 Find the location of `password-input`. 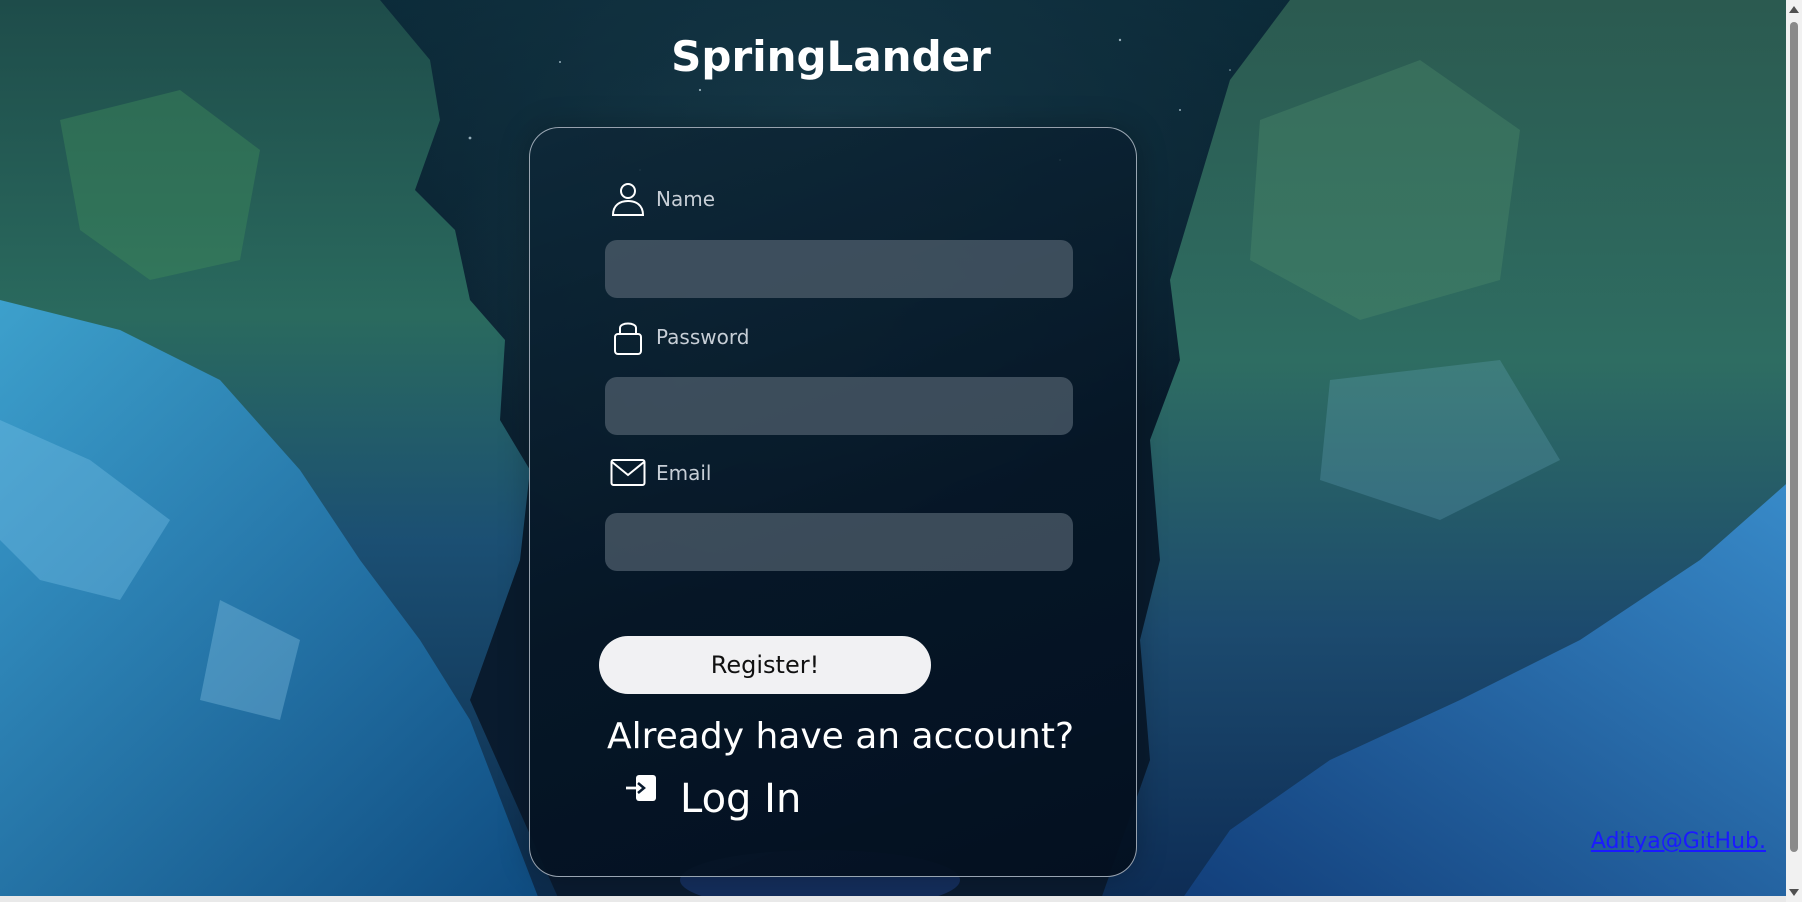

password-input is located at coordinates (839, 406).